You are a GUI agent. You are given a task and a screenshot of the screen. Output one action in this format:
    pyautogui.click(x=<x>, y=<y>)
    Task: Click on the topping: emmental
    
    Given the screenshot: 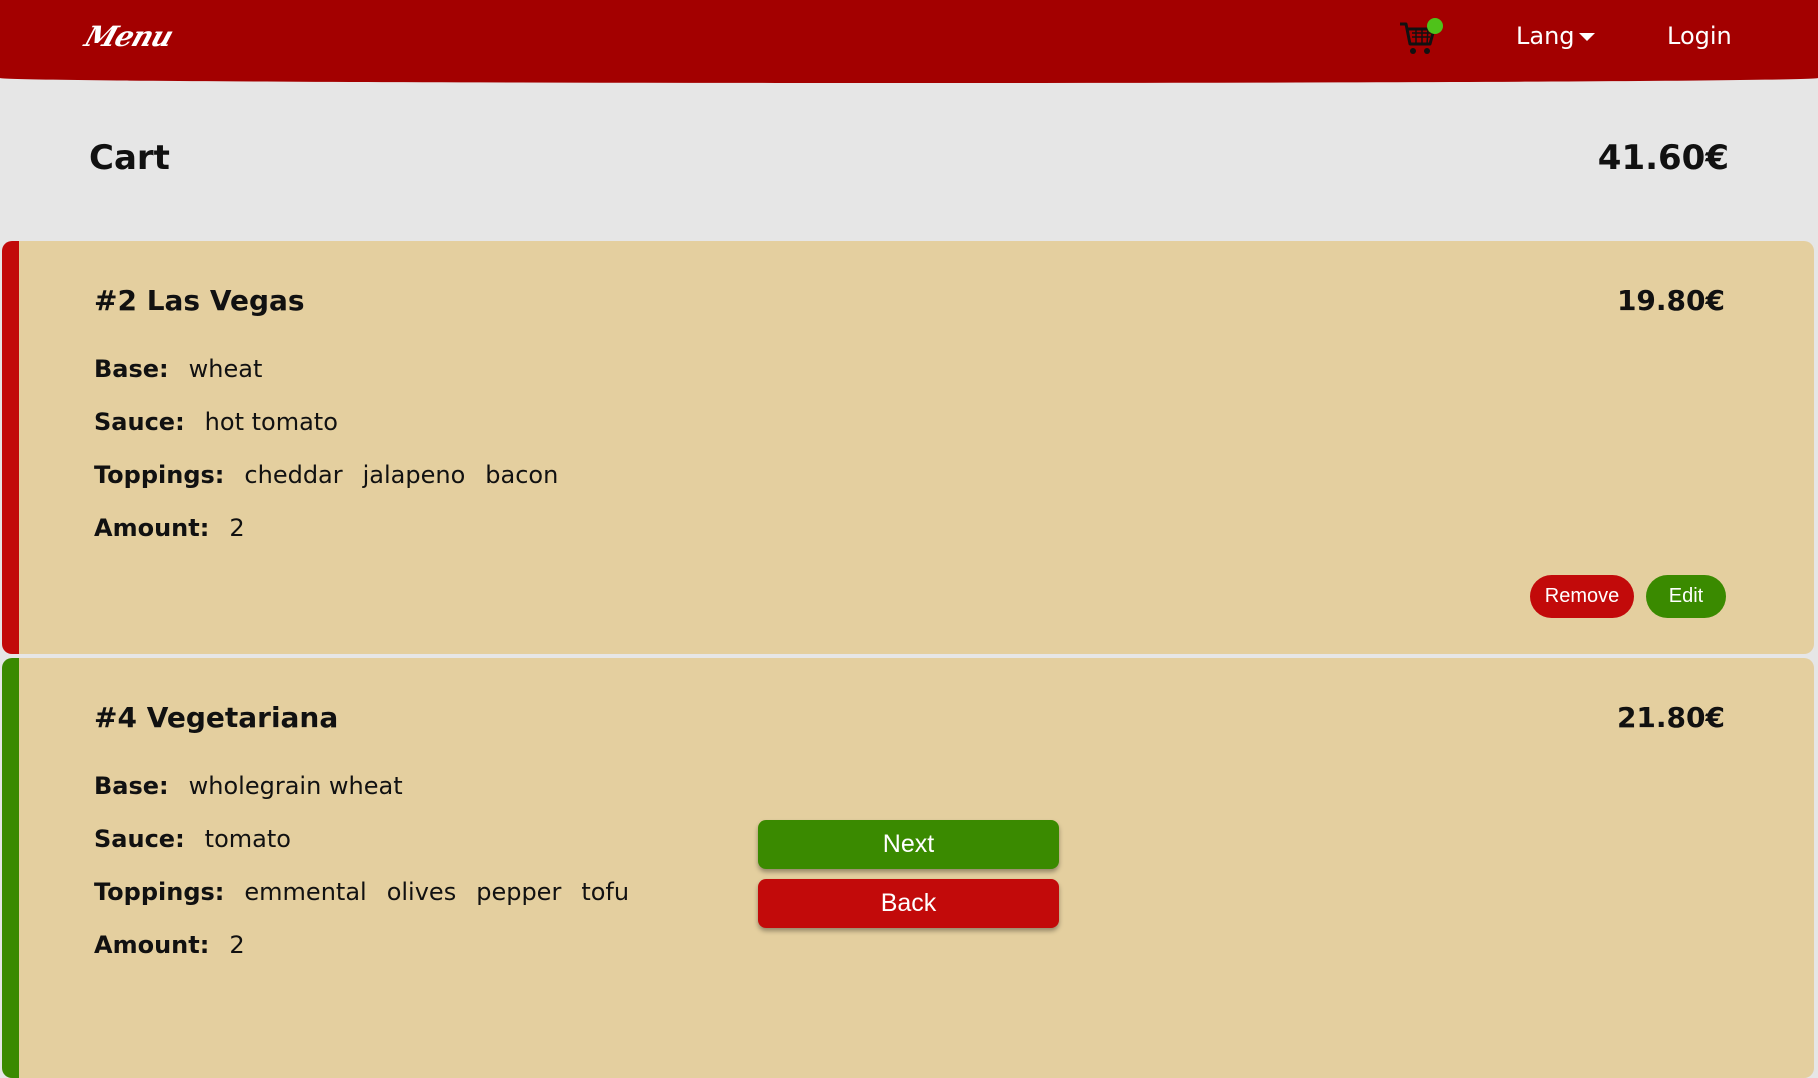 What is the action you would take?
    pyautogui.click(x=305, y=892)
    